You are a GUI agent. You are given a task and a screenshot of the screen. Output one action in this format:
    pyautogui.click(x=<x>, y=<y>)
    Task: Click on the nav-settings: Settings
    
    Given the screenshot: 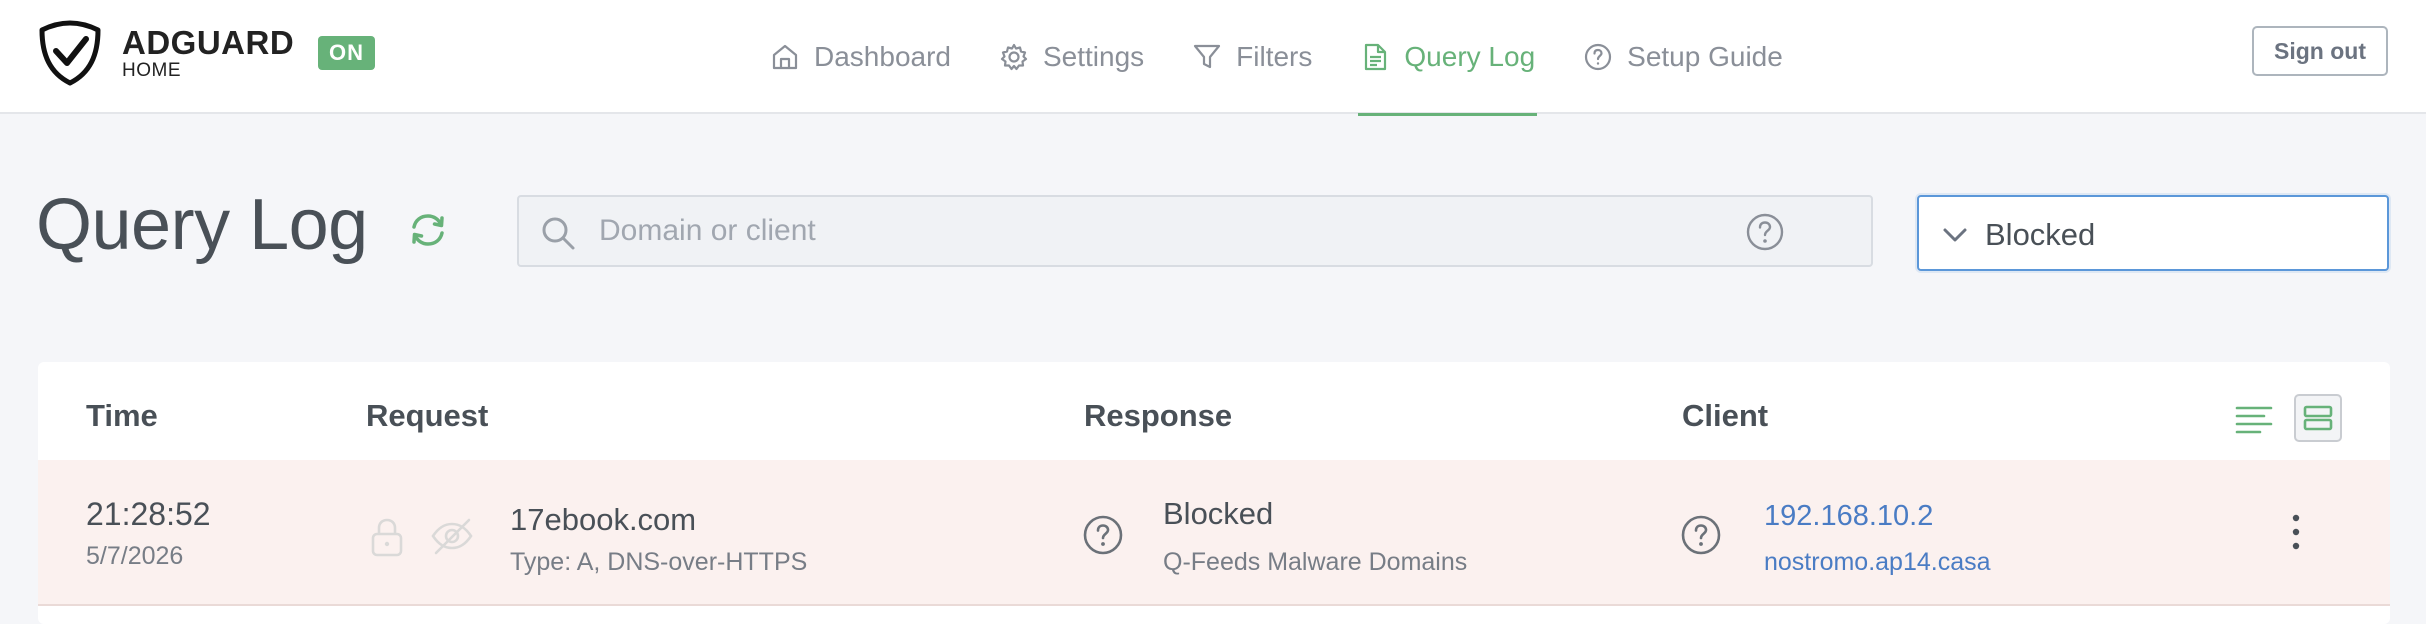 What is the action you would take?
    pyautogui.click(x=1071, y=57)
    